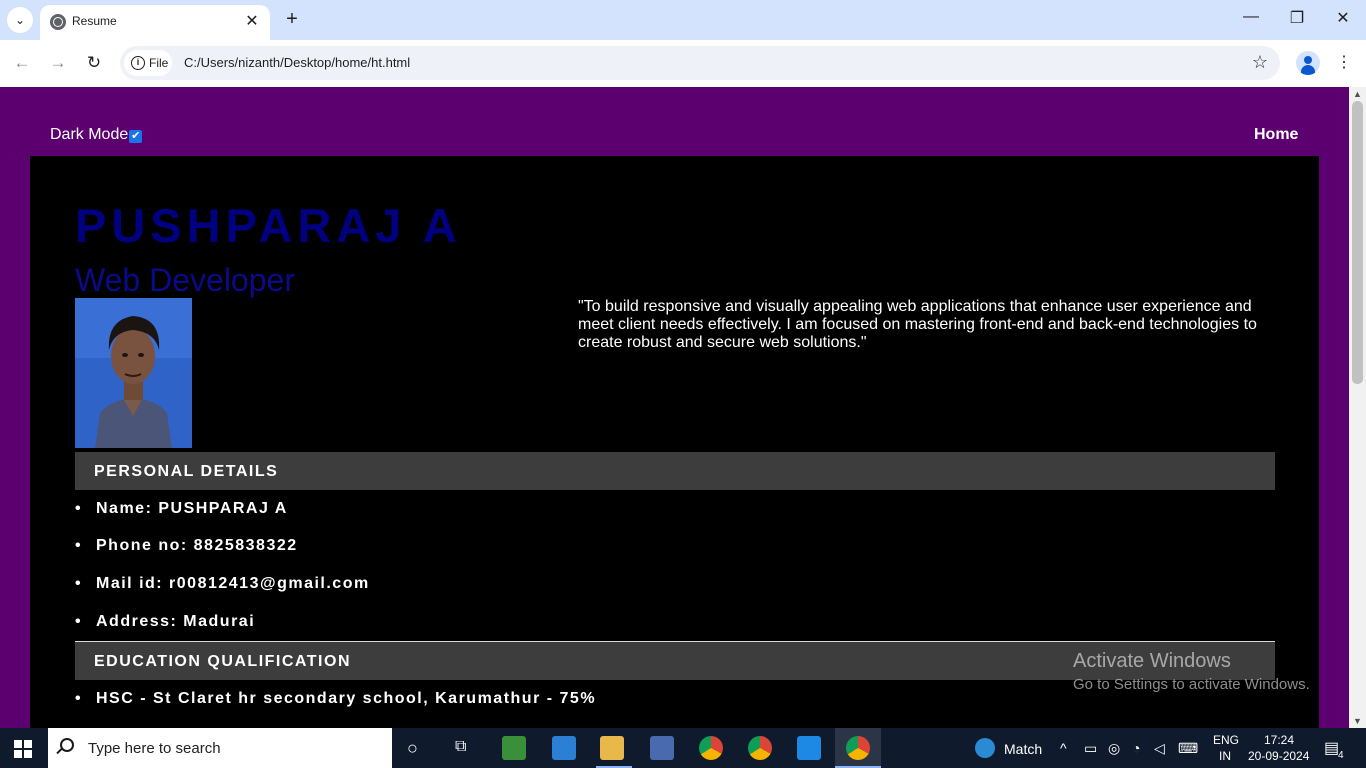  What do you see at coordinates (268, 225) in the screenshot?
I see `resume-name: PUSHPARAJ A` at bounding box center [268, 225].